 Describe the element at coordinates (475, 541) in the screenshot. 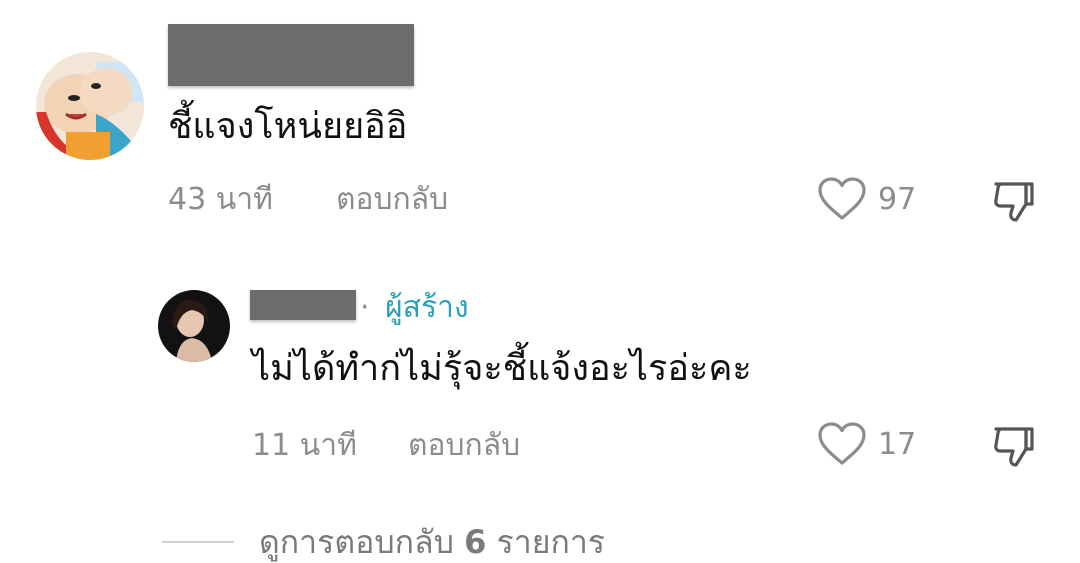

I see `view-replies-count: 6` at that location.